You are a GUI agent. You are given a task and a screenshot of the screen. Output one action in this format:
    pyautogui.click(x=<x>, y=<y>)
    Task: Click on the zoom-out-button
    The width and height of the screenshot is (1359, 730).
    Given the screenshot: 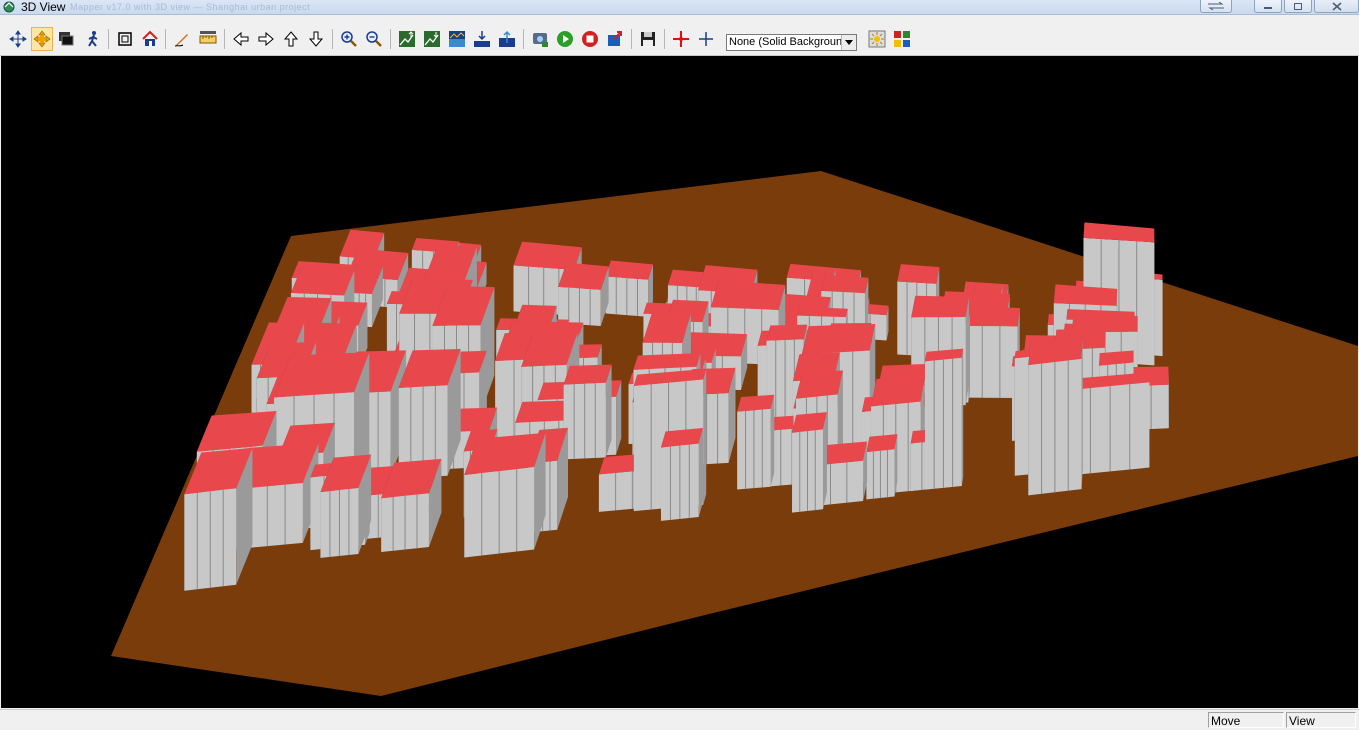 What is the action you would take?
    pyautogui.click(x=374, y=39)
    